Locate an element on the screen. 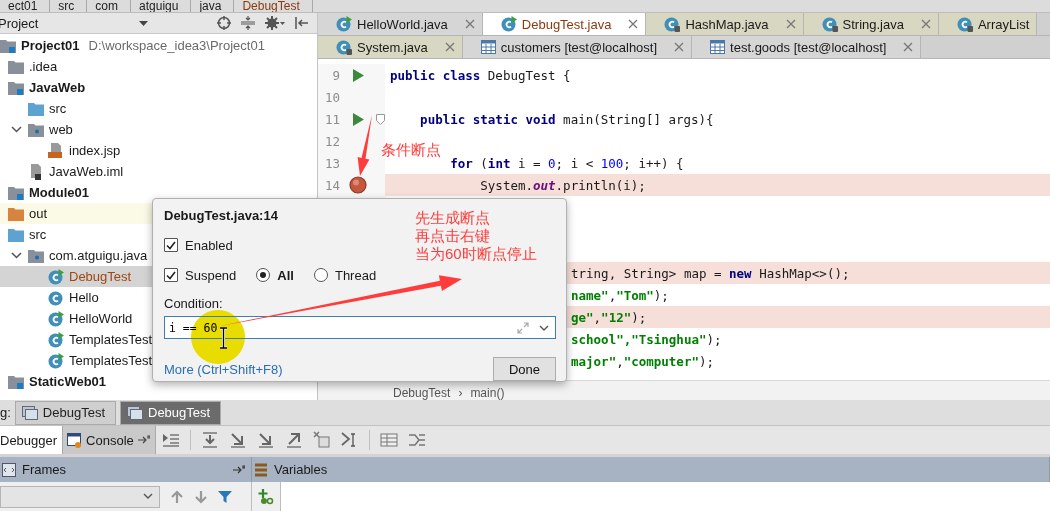 The image size is (1050, 511). code-line: public class DebugTest { is located at coordinates (480, 75).